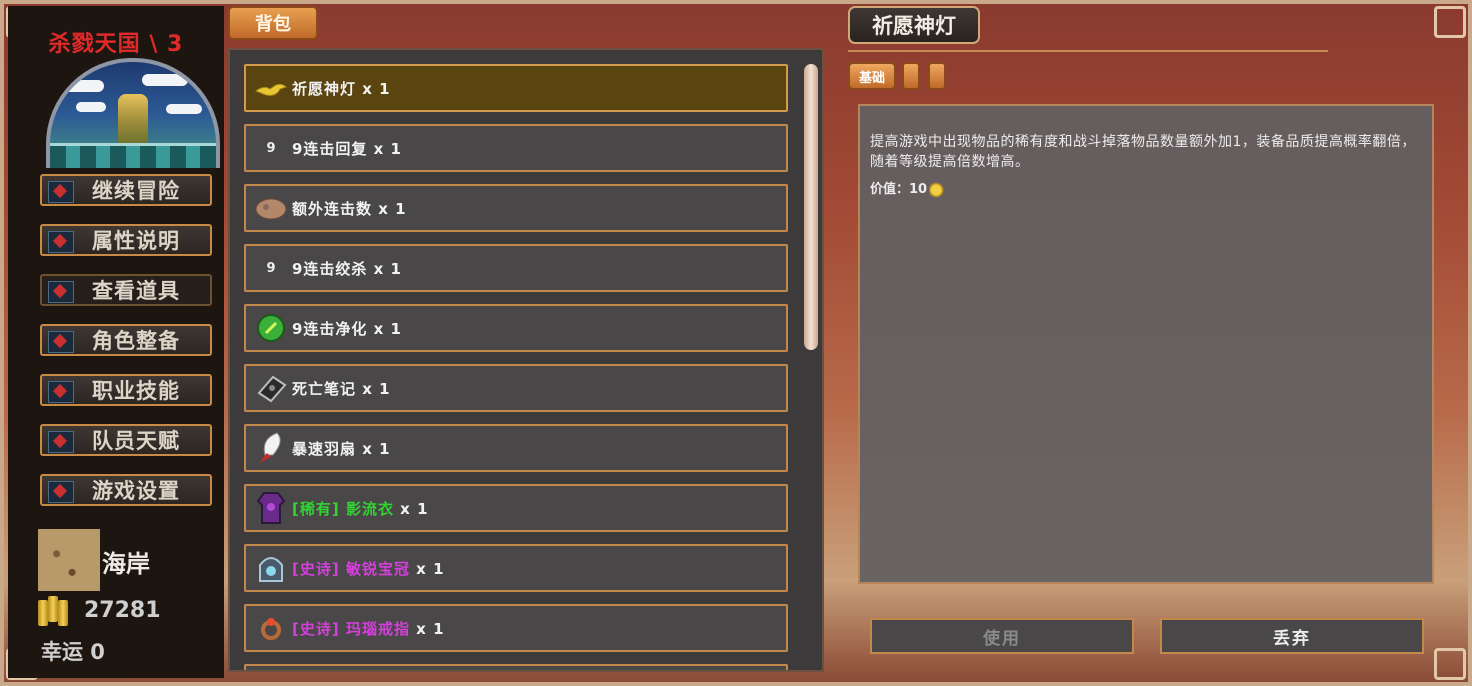 The height and width of the screenshot is (686, 1472). Describe the element at coordinates (516, 88) in the screenshot. I see `list-item: 祈愿神灯 x 1` at that location.